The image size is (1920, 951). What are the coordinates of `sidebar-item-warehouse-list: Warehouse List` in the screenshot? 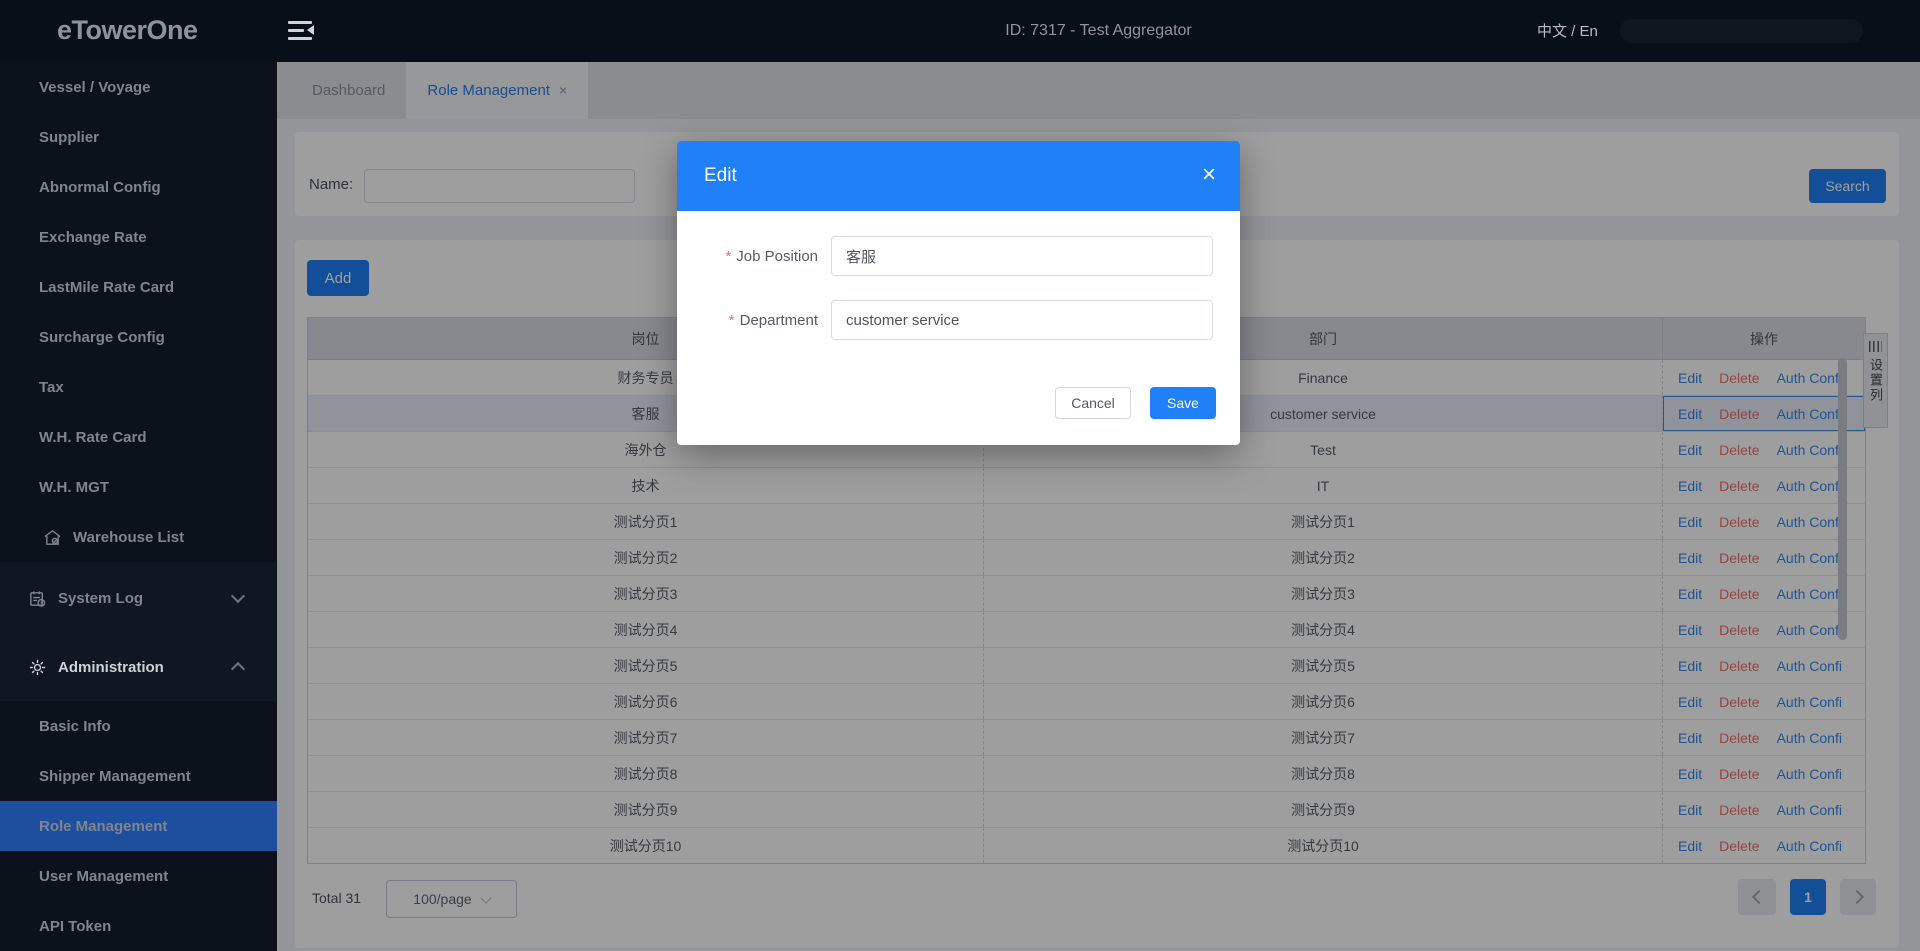 It's located at (138, 537).